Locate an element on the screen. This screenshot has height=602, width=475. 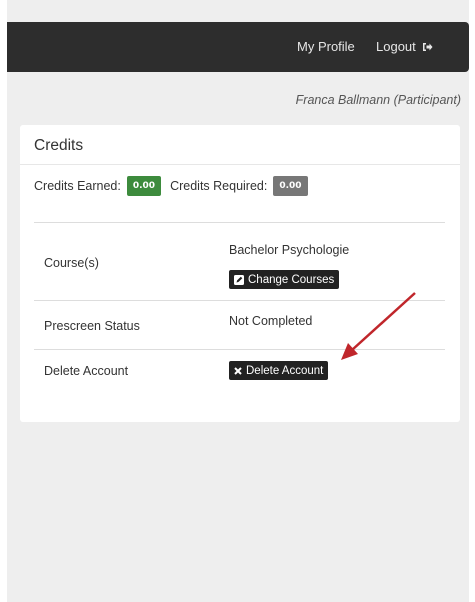
panel-title: Credits is located at coordinates (59, 145).